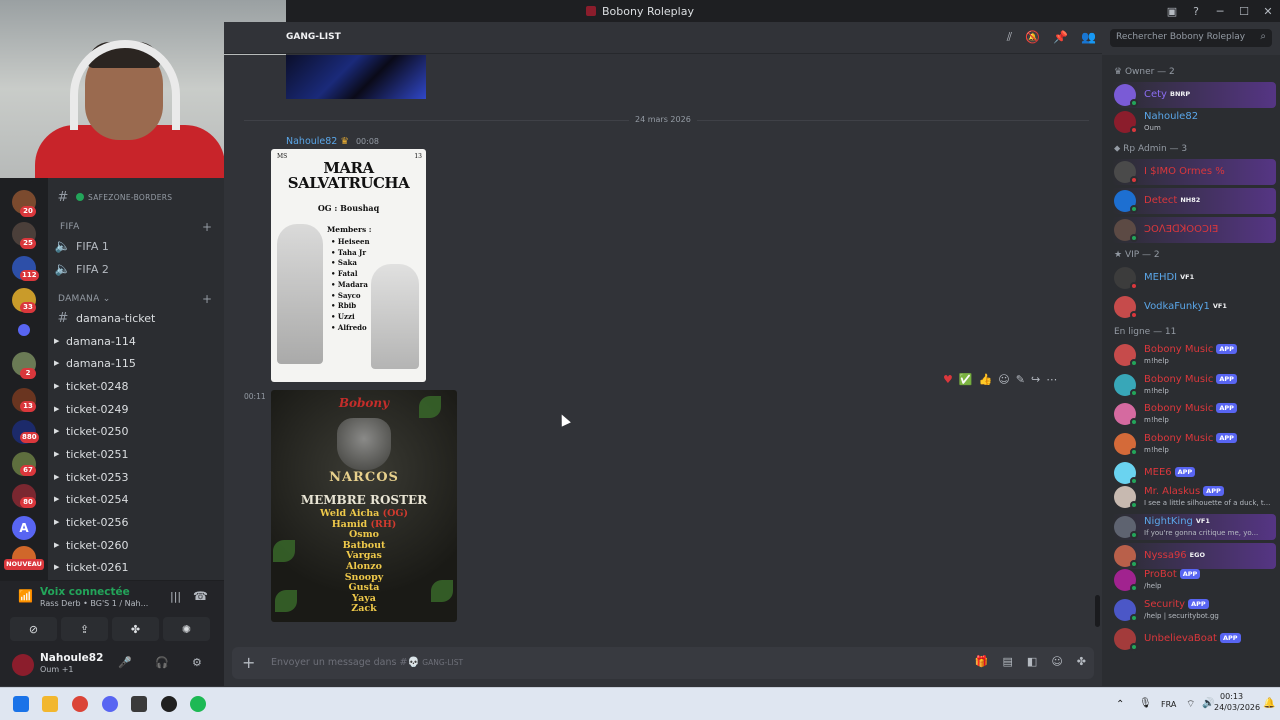 The height and width of the screenshot is (720, 1280). Describe the element at coordinates (23, 665) in the screenshot. I see `avatar` at that location.